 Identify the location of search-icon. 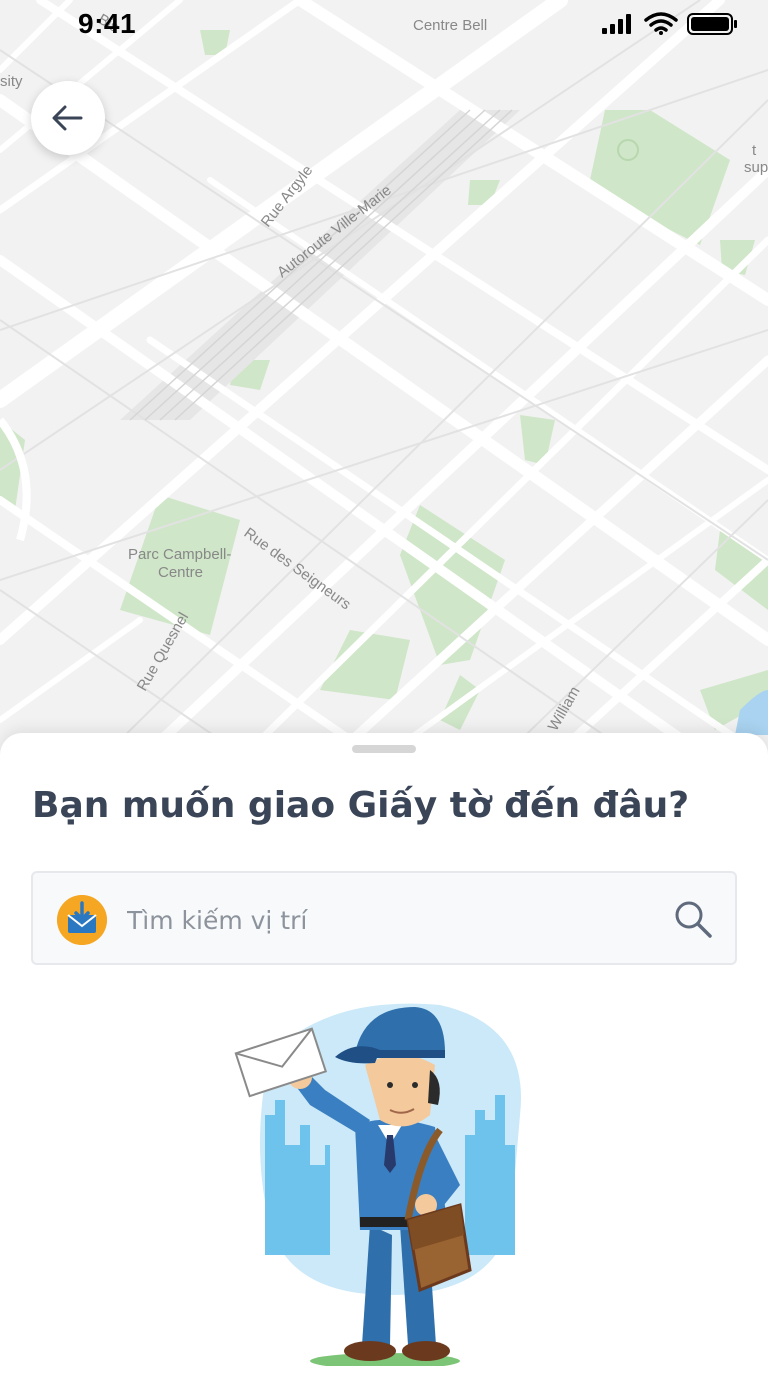
(693, 919).